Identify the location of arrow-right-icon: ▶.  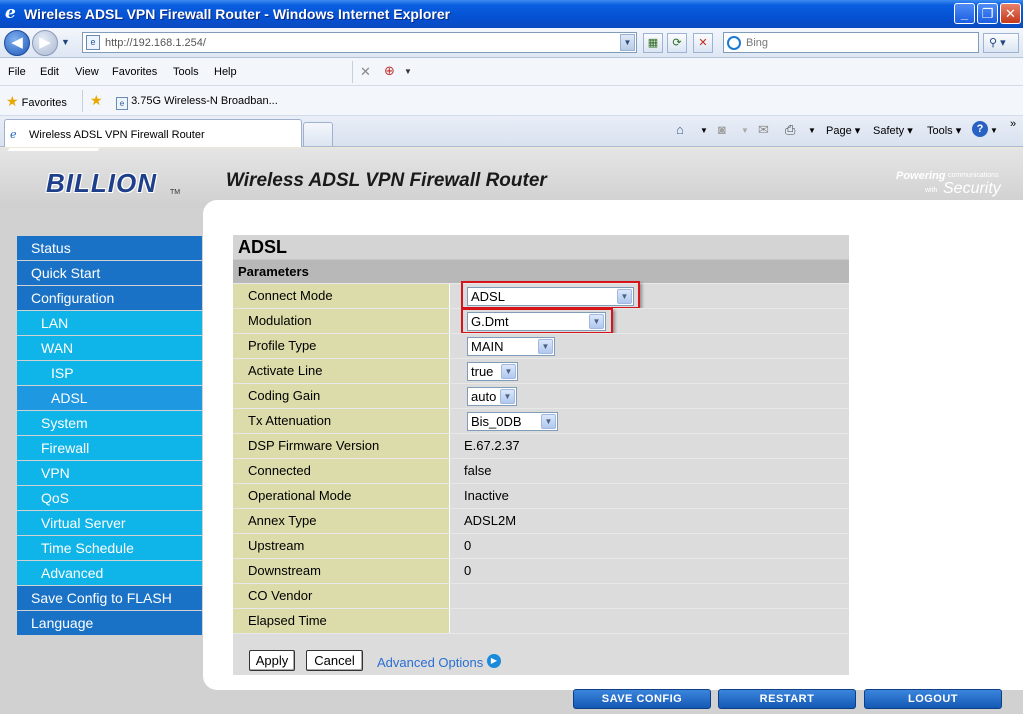
(494, 661).